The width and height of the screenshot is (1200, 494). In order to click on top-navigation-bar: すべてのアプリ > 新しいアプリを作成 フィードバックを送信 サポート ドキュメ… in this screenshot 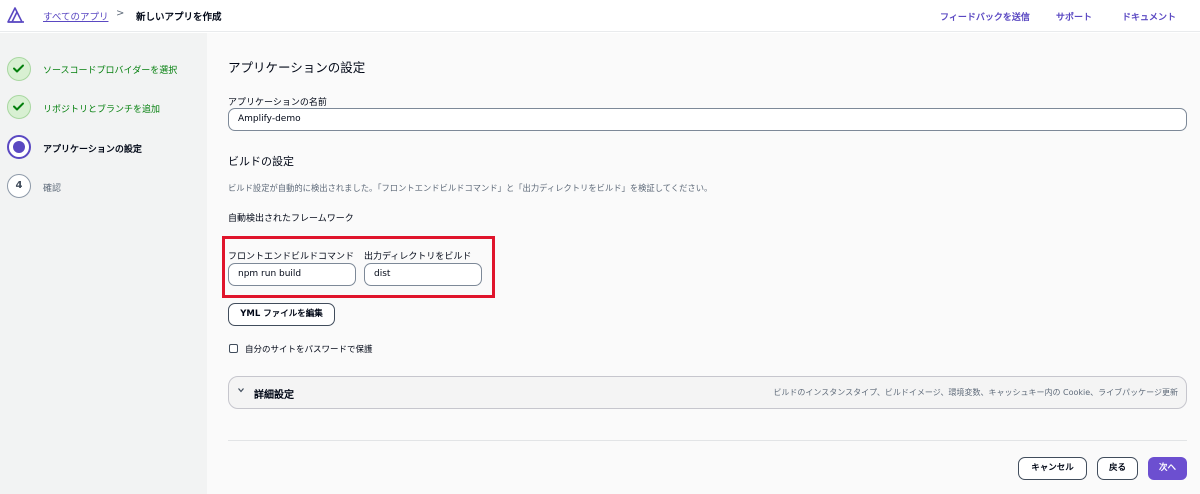, I will do `click(600, 16)`.